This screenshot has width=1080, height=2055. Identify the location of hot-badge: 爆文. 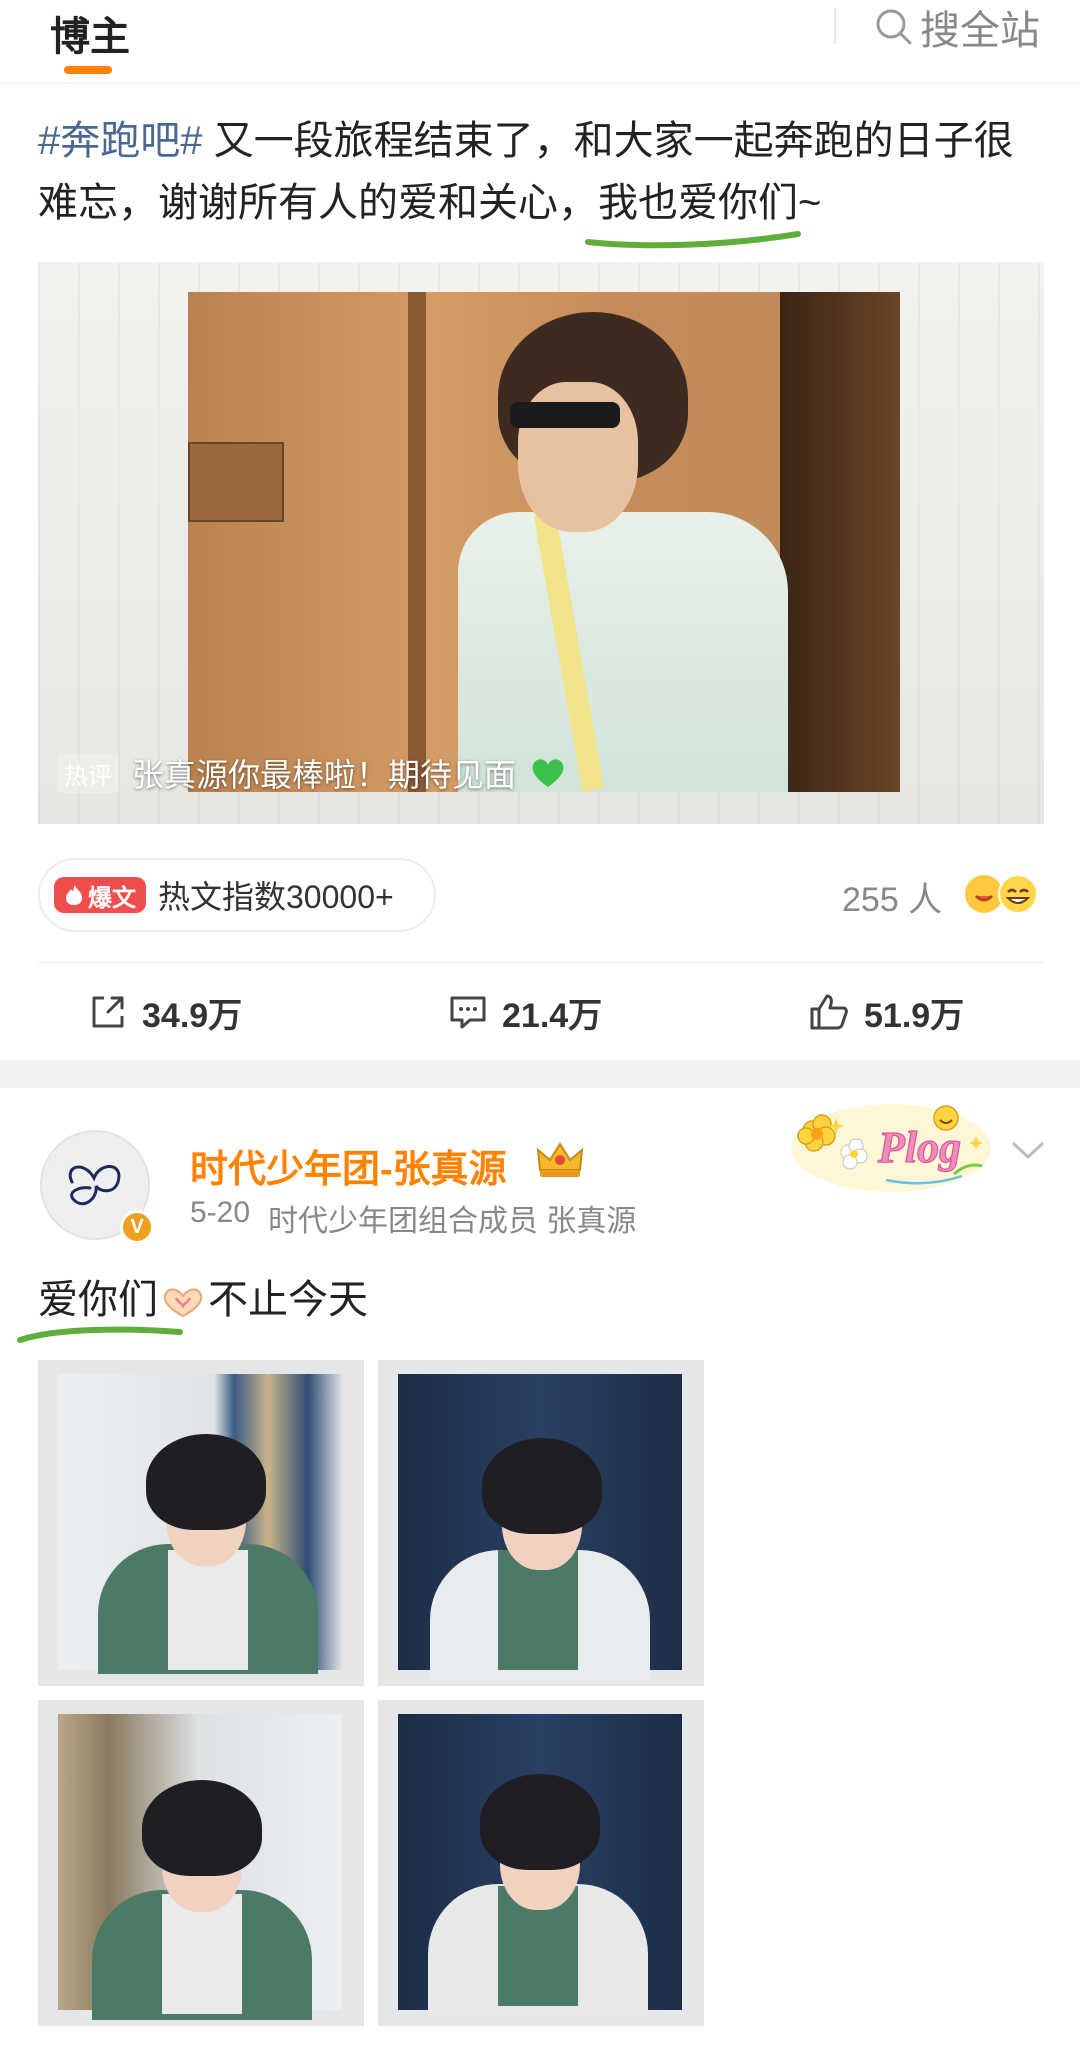
(100, 895).